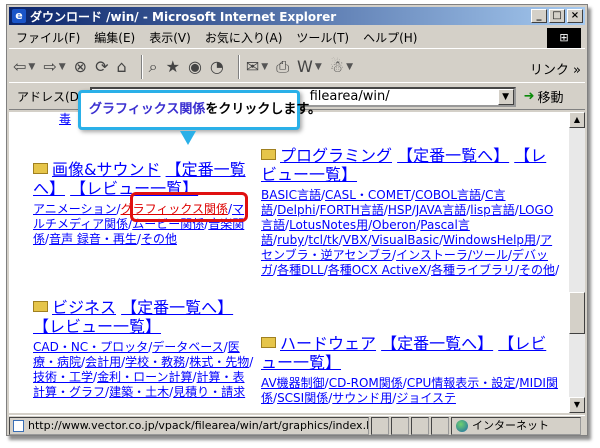 The height and width of the screenshot is (448, 600). I want to click on subcat-link: 各種ライブラリ, so click(473, 270).